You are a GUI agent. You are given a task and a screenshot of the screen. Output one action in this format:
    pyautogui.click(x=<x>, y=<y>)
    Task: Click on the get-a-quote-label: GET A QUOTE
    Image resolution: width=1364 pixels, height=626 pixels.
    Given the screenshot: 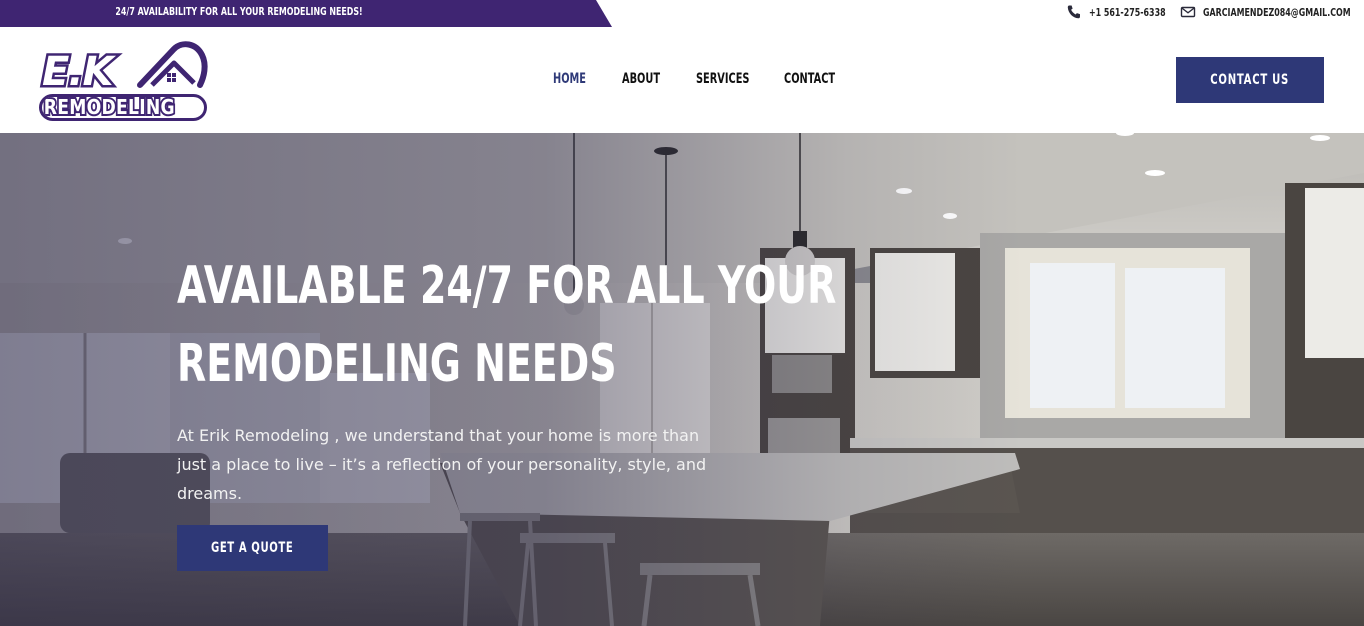 What is the action you would take?
    pyautogui.click(x=252, y=548)
    